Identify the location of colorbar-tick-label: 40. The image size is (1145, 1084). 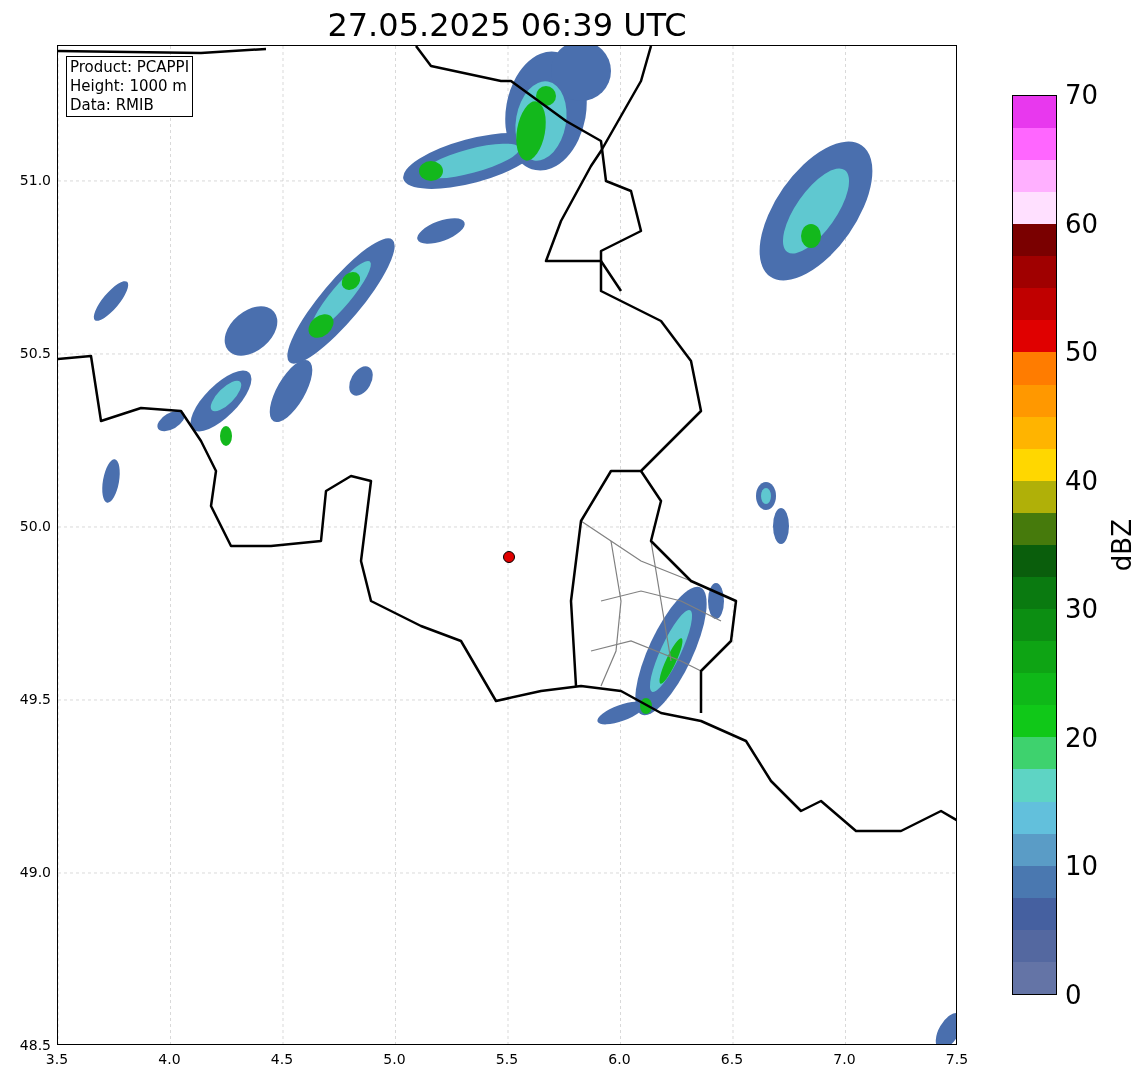
(1082, 480).